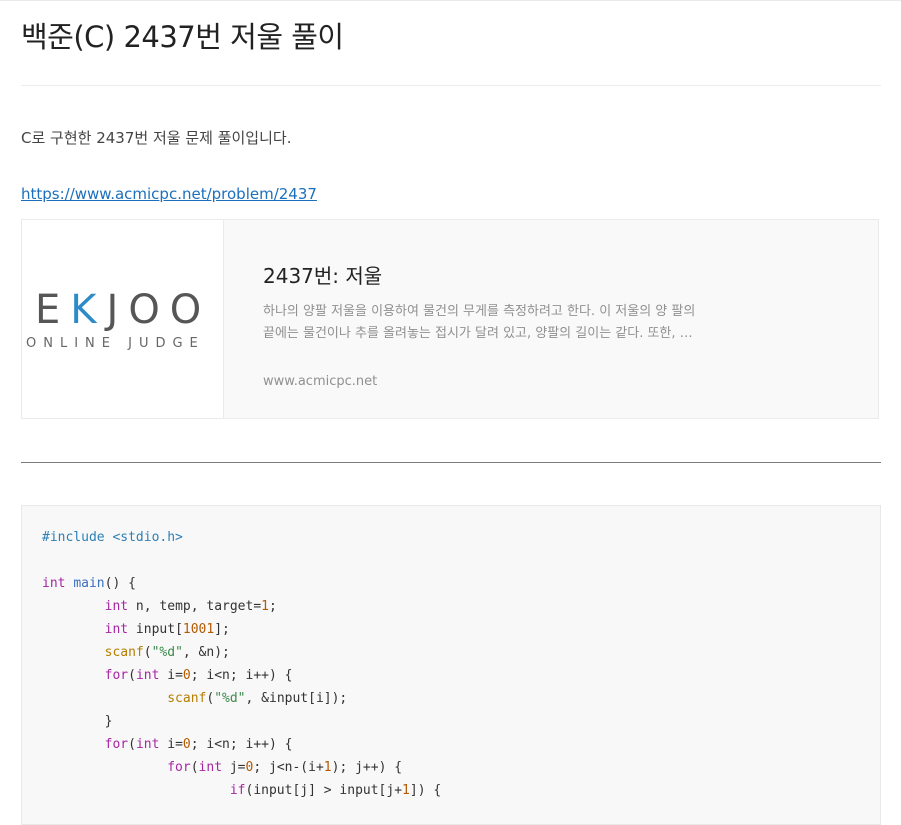 The image size is (901, 825). What do you see at coordinates (320, 381) in the screenshot?
I see `card-host: www.acmicpc.net` at bounding box center [320, 381].